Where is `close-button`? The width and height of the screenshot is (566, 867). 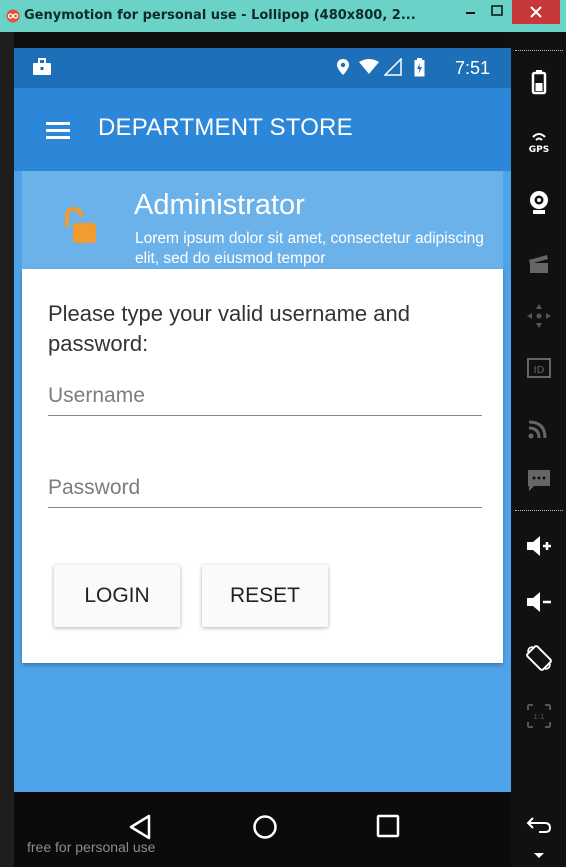
close-button is located at coordinates (536, 12).